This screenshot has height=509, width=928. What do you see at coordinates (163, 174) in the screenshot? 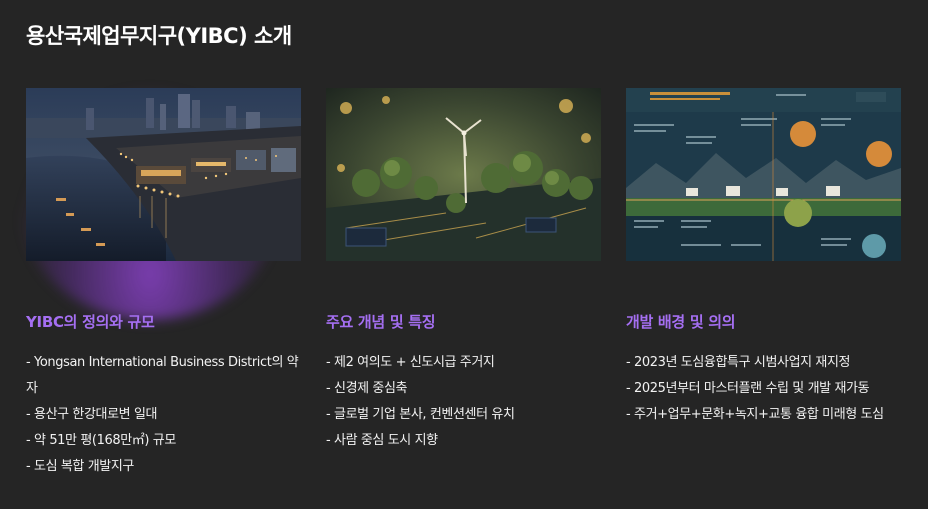
I see `city-night-image` at bounding box center [163, 174].